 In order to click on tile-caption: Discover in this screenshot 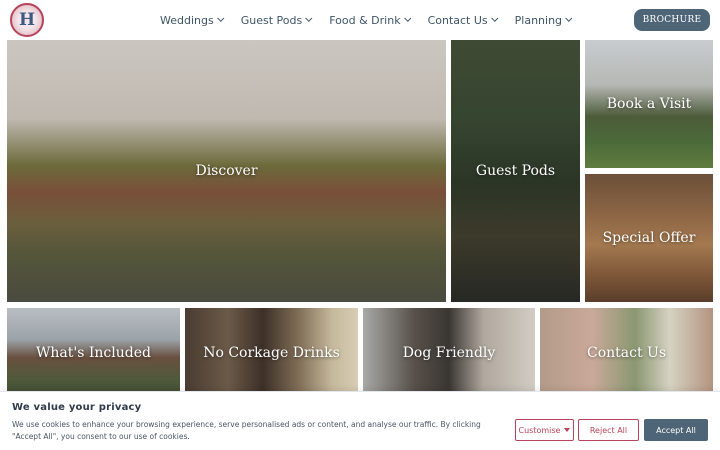, I will do `click(226, 171)`.